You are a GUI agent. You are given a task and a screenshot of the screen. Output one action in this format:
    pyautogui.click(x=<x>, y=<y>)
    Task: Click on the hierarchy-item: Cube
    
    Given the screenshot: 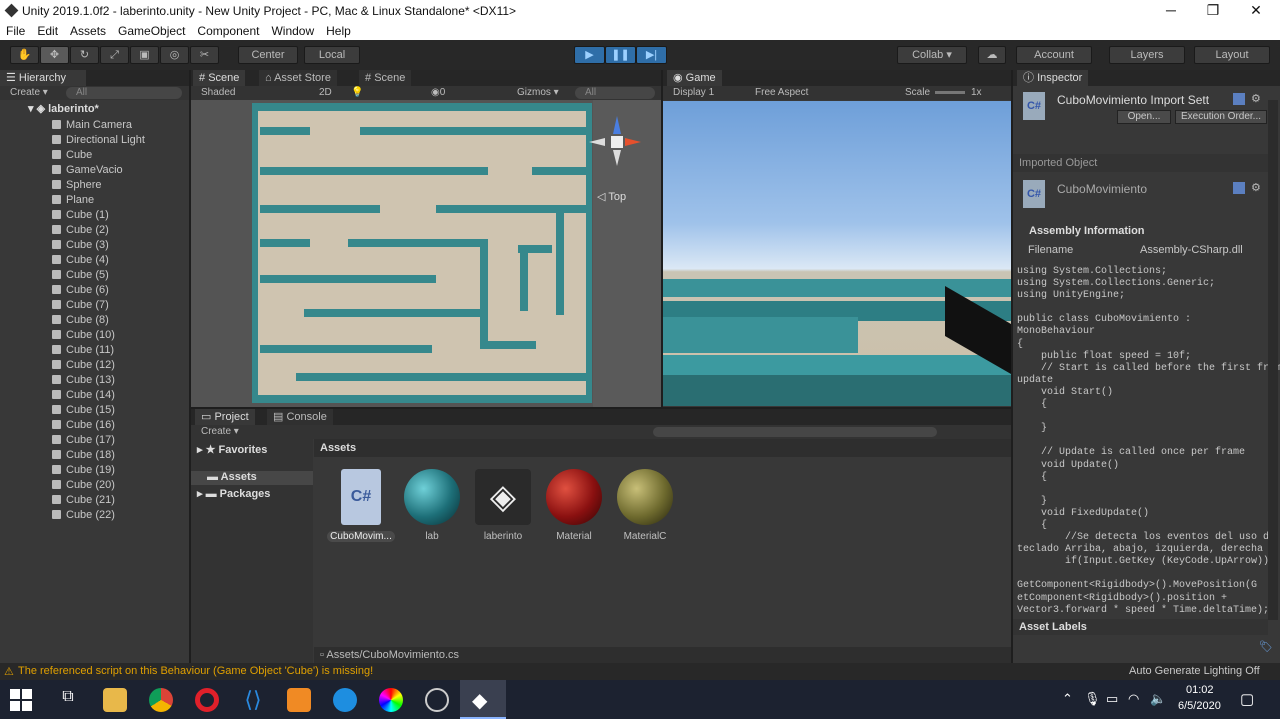 What is the action you would take?
    pyautogui.click(x=72, y=155)
    